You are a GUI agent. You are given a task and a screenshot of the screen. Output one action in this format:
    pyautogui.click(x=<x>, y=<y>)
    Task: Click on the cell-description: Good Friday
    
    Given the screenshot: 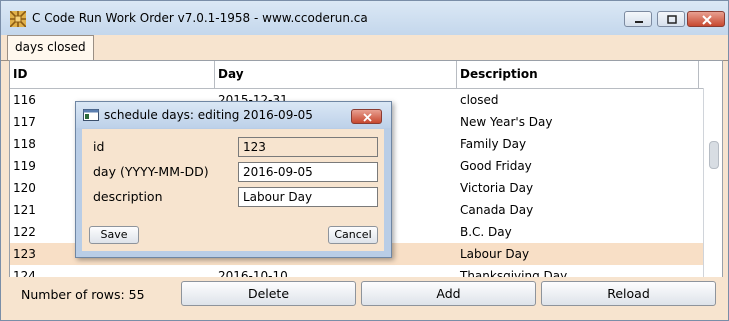 What is the action you would take?
    pyautogui.click(x=496, y=166)
    